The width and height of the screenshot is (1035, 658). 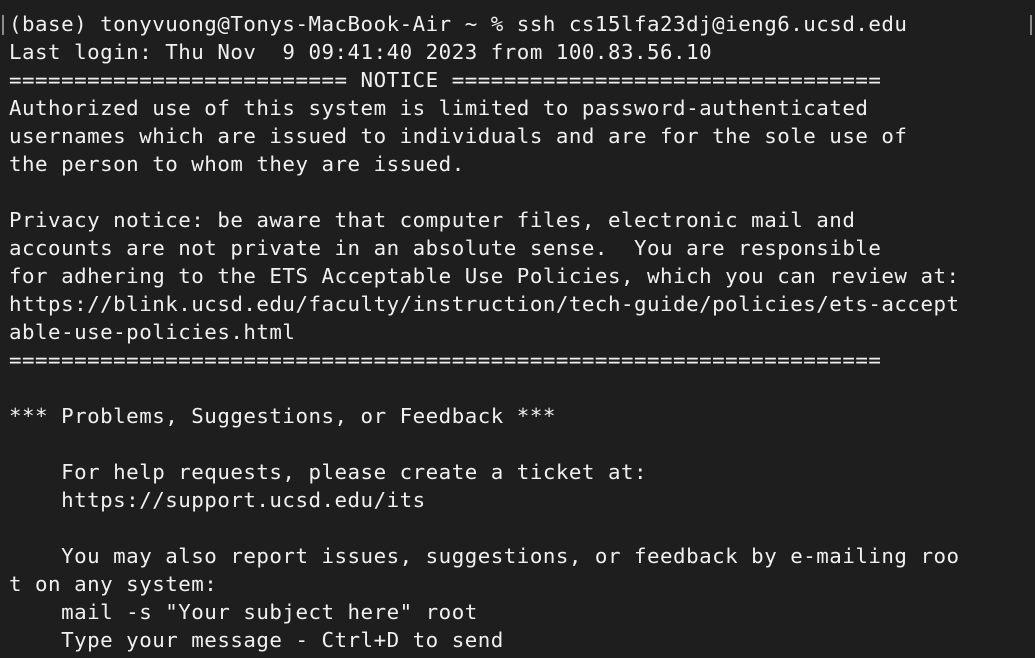 I want to click on terminal-line-url: https://support.ucsd.edu/its, so click(x=217, y=500).